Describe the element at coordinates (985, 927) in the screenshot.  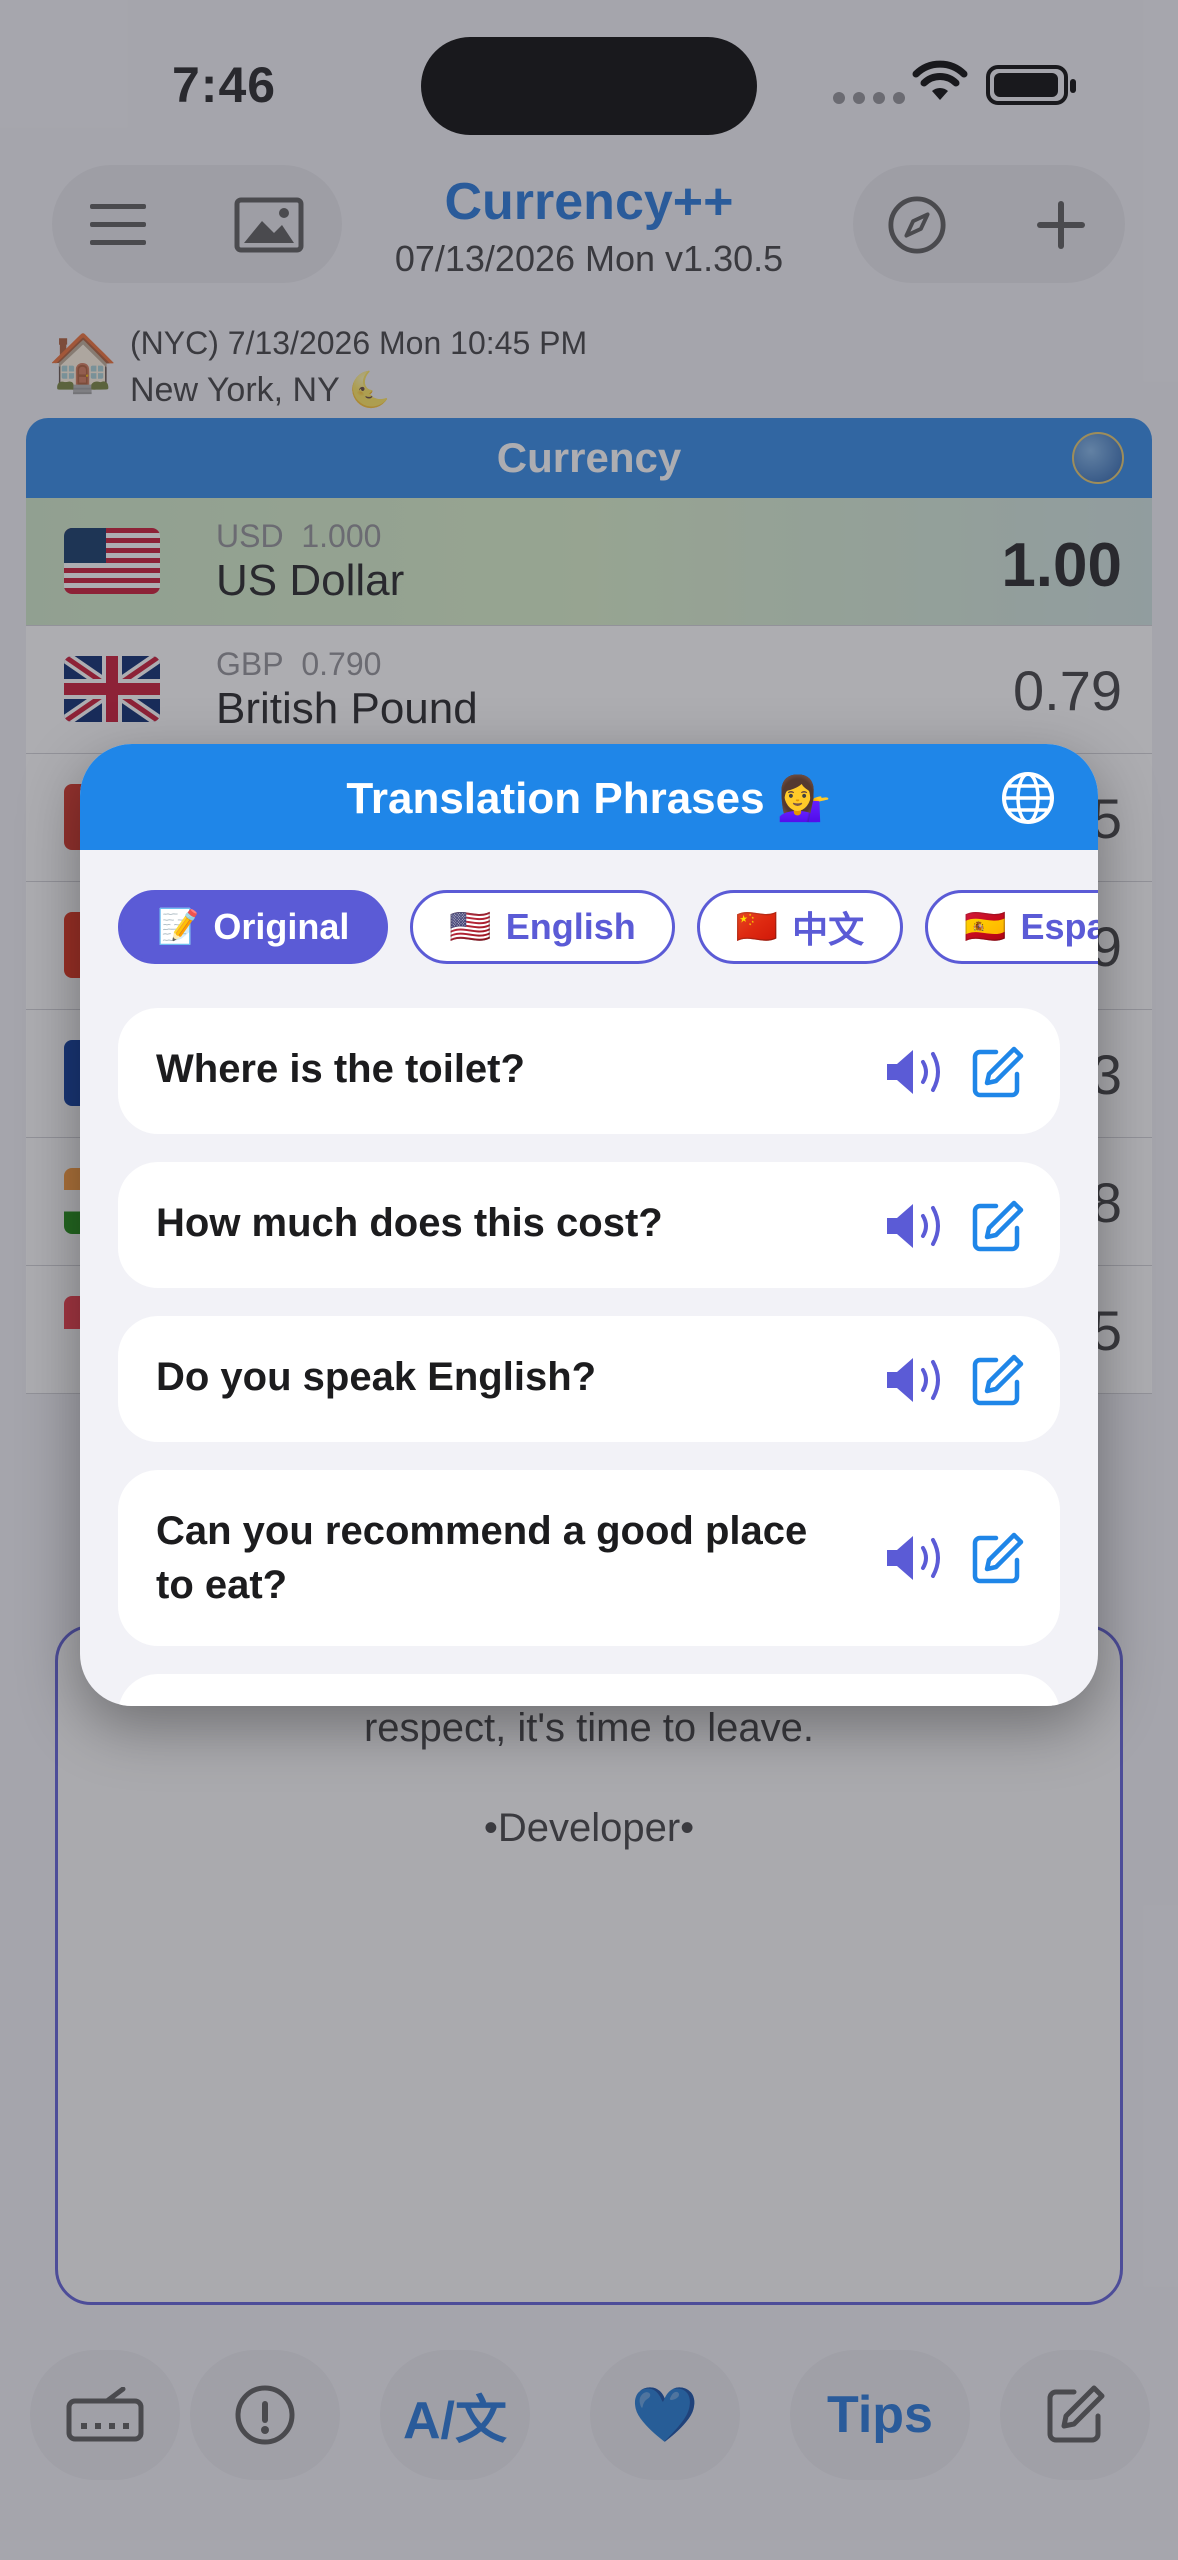
I see `spain-flag-icon: 🇪🇸` at that location.